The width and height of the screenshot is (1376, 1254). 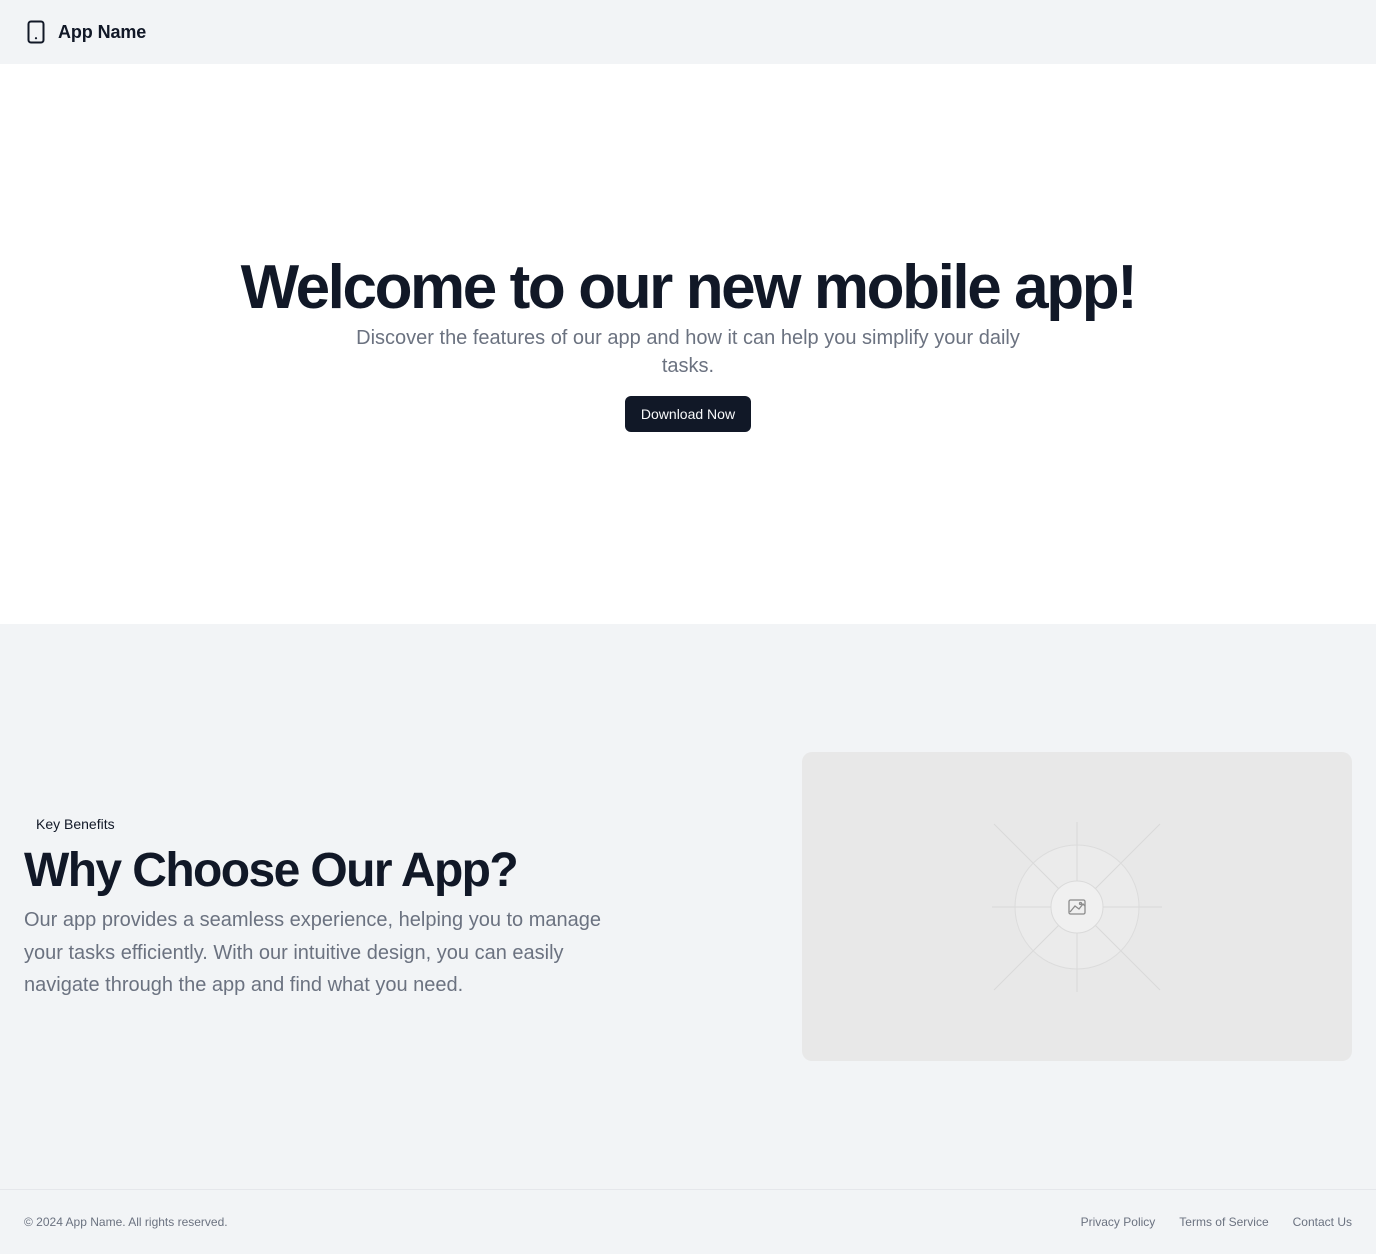 I want to click on site-header: App Name, so click(x=688, y=32).